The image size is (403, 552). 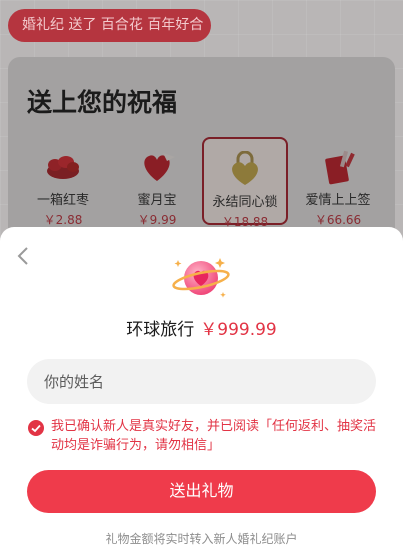 I want to click on selected-gift-line: 环球旅行 ￥999.99, so click(x=201, y=327).